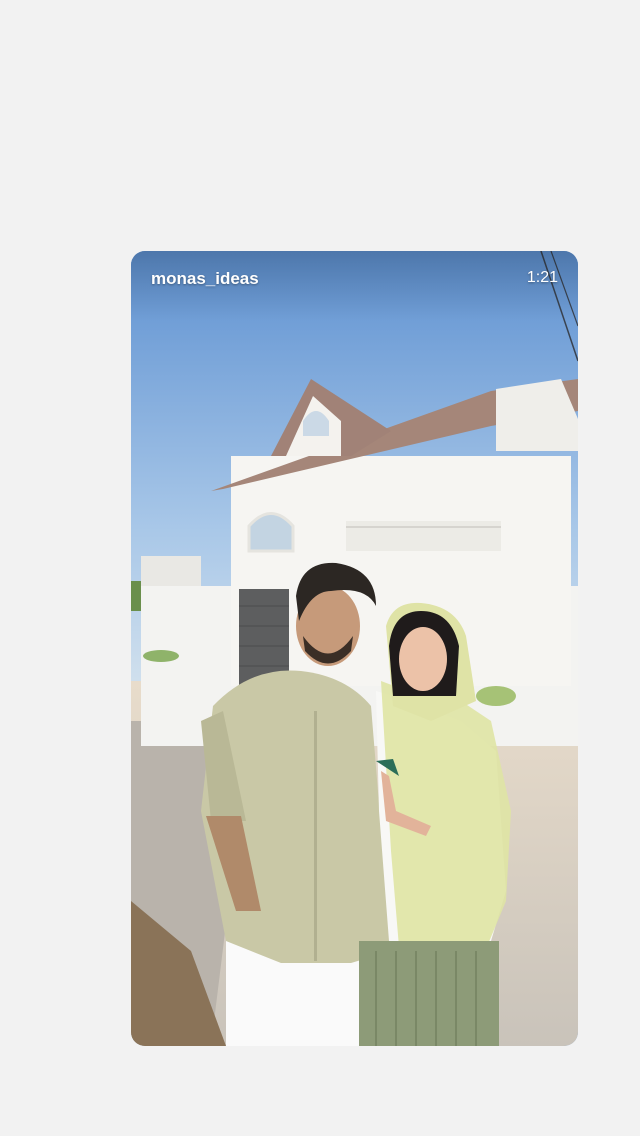 This screenshot has width=640, height=1136. Describe the element at coordinates (542, 277) in the screenshot. I see `video-duration: 1:21` at that location.